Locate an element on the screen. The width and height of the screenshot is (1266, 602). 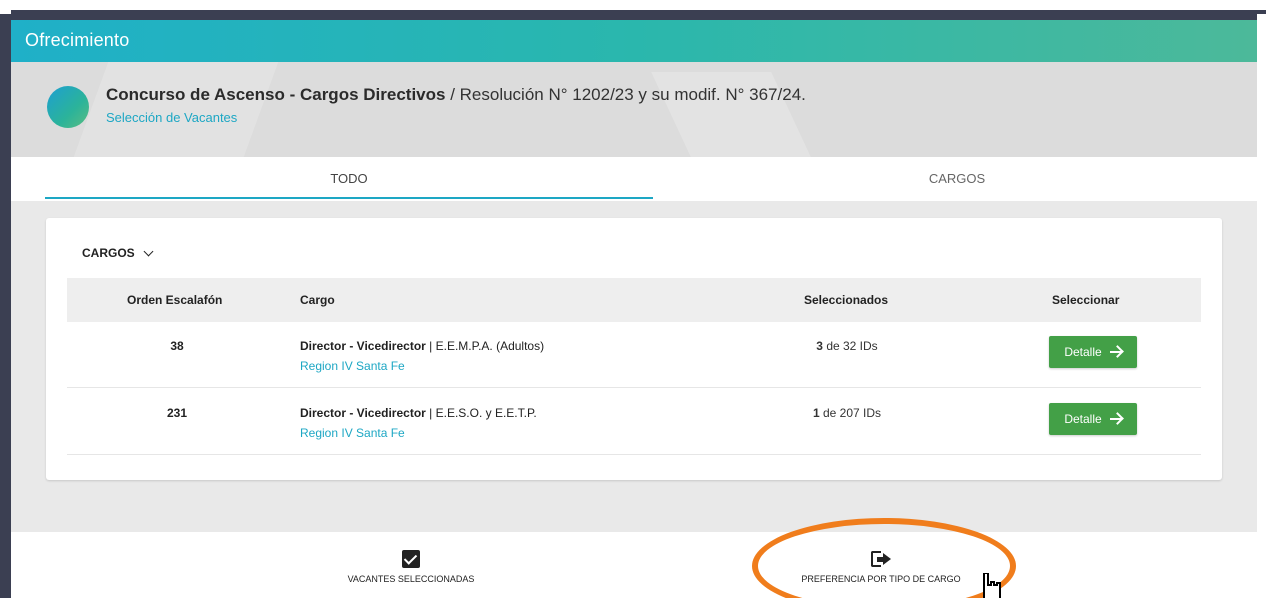
nav-vacantes-seleccionadas: VACANTES SELECCIONADAS is located at coordinates (411, 567).